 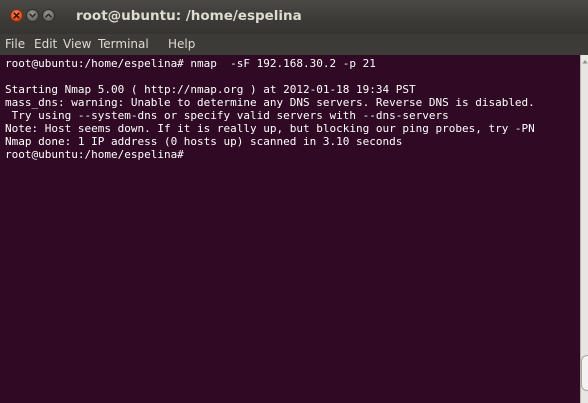 I want to click on maximize-button, so click(x=48, y=15).